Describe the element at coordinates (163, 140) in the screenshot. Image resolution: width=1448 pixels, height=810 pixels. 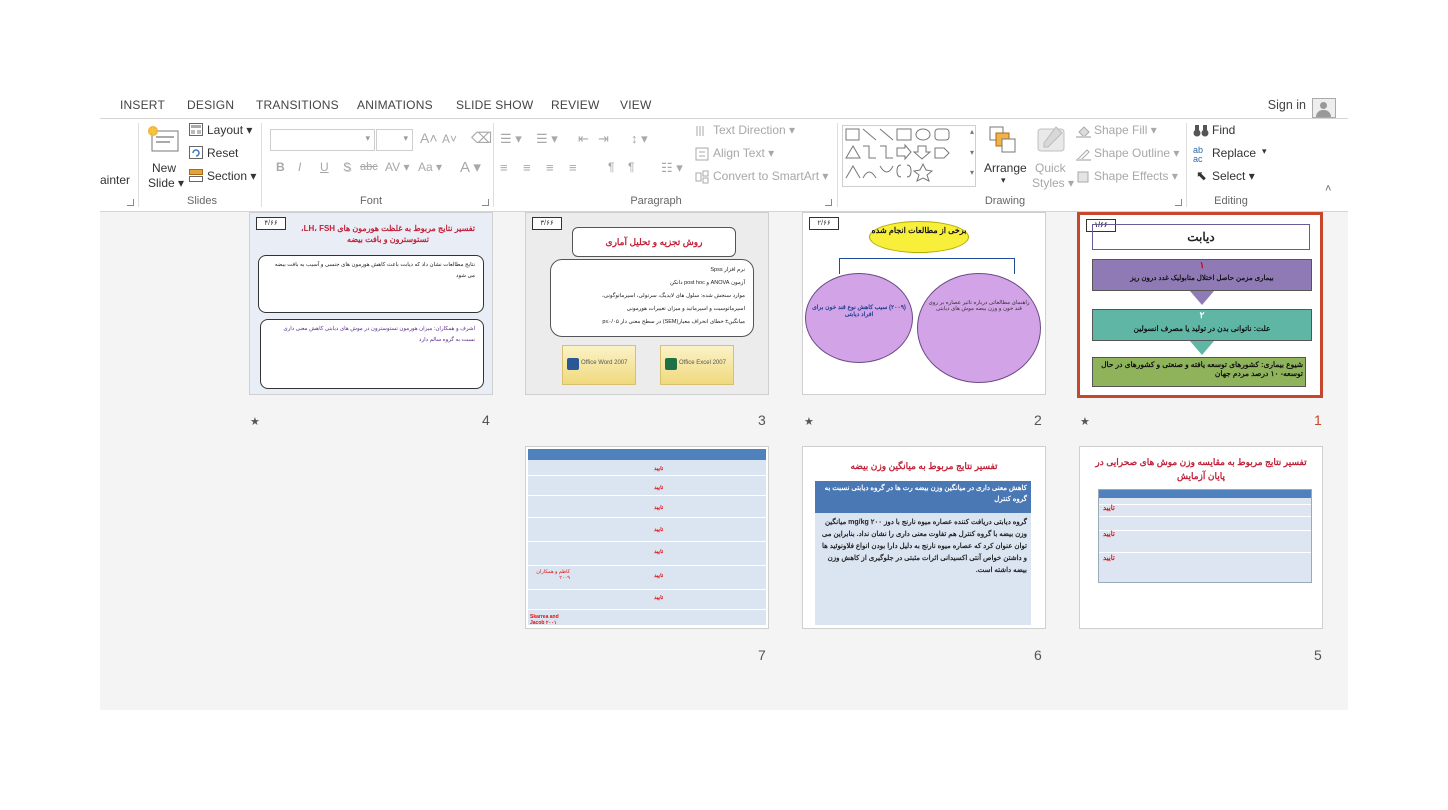
I see `new-slide-icon` at that location.